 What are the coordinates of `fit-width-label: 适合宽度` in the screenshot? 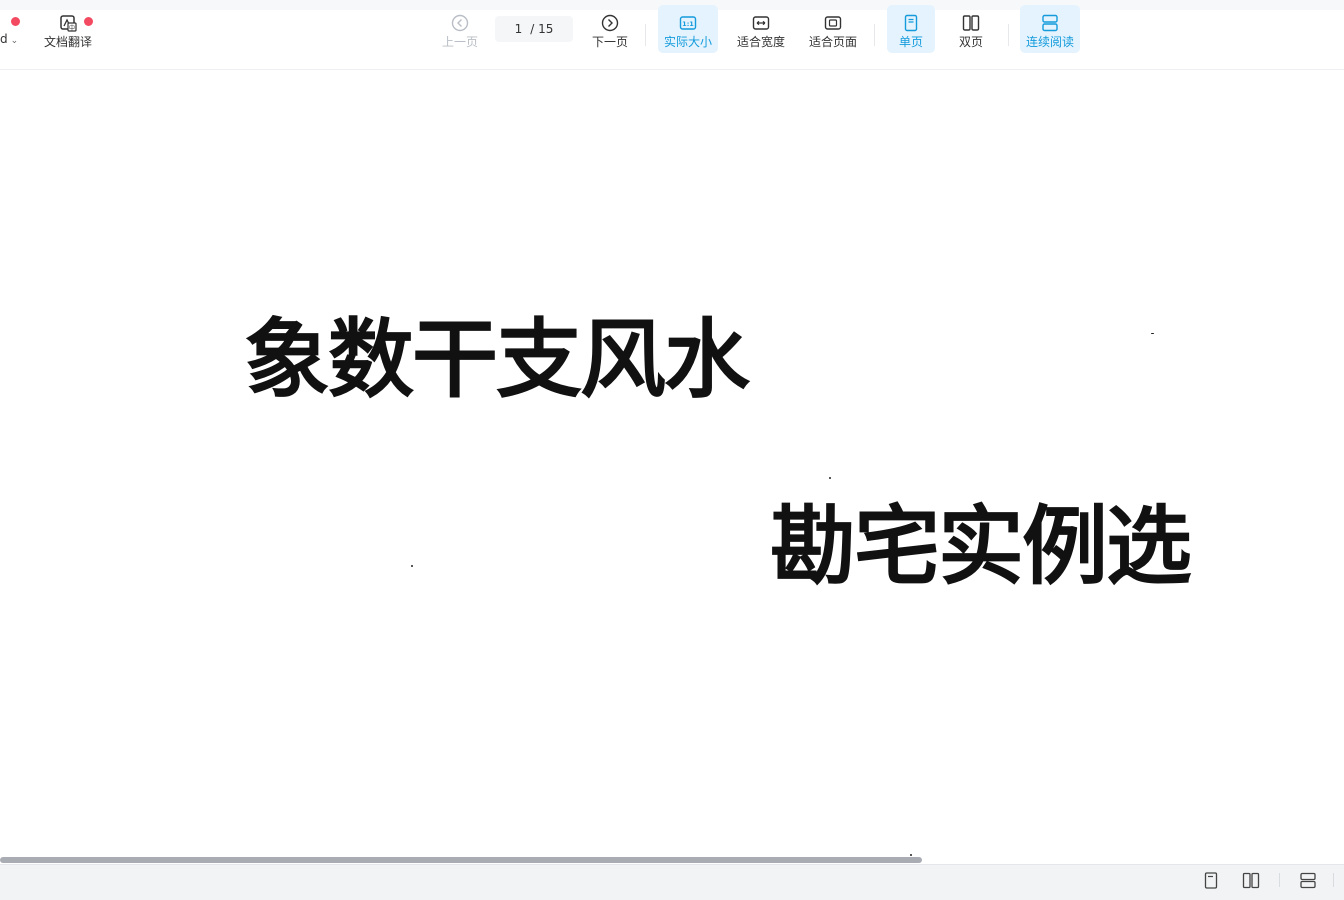 It's located at (760, 42).